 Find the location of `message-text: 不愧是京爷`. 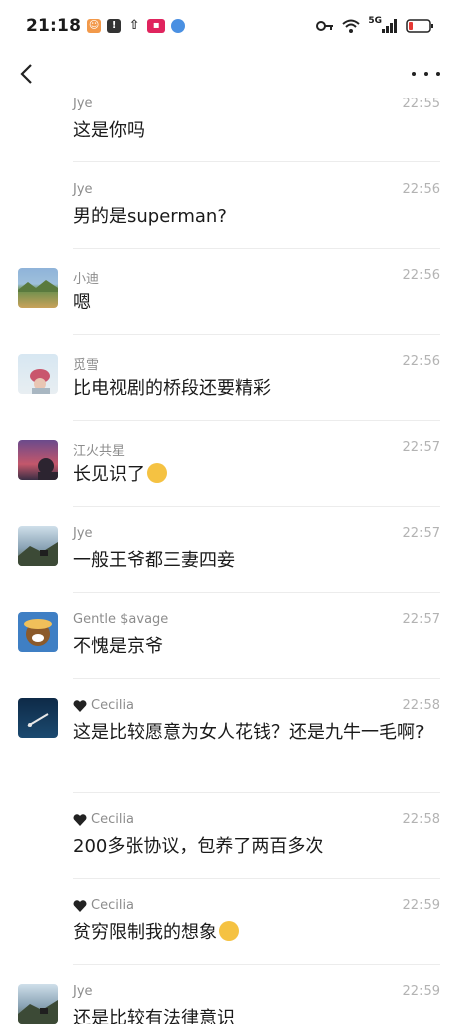

message-text: 不愧是京爷 is located at coordinates (118, 646).